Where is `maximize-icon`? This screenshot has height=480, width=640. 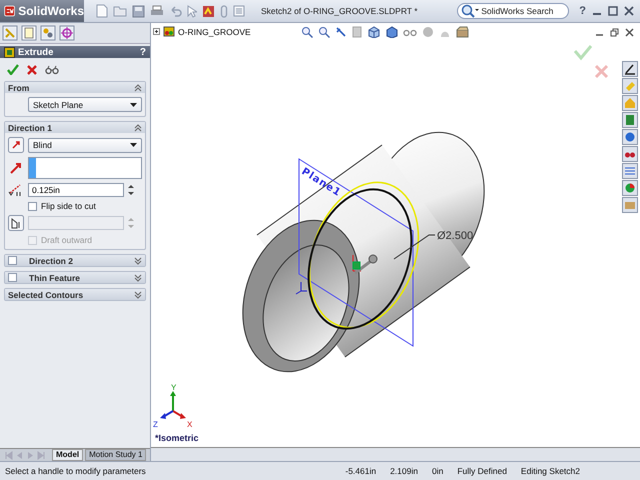
maximize-icon is located at coordinates (613, 11).